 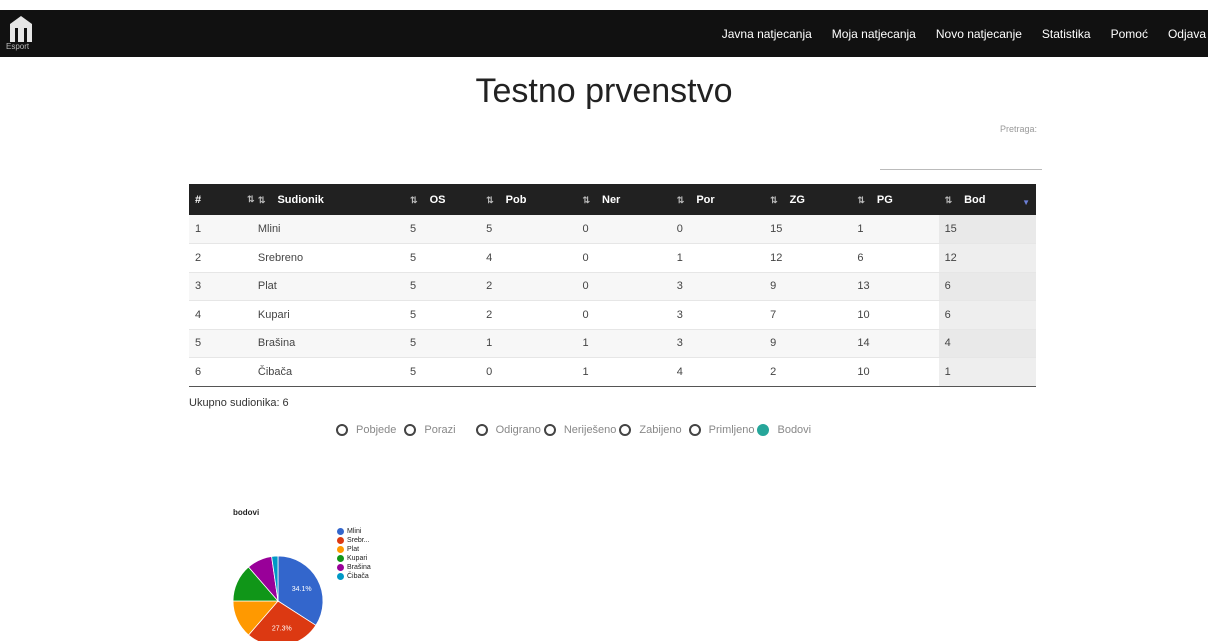 I want to click on table-cell-ner: 1, so click(x=623, y=372).